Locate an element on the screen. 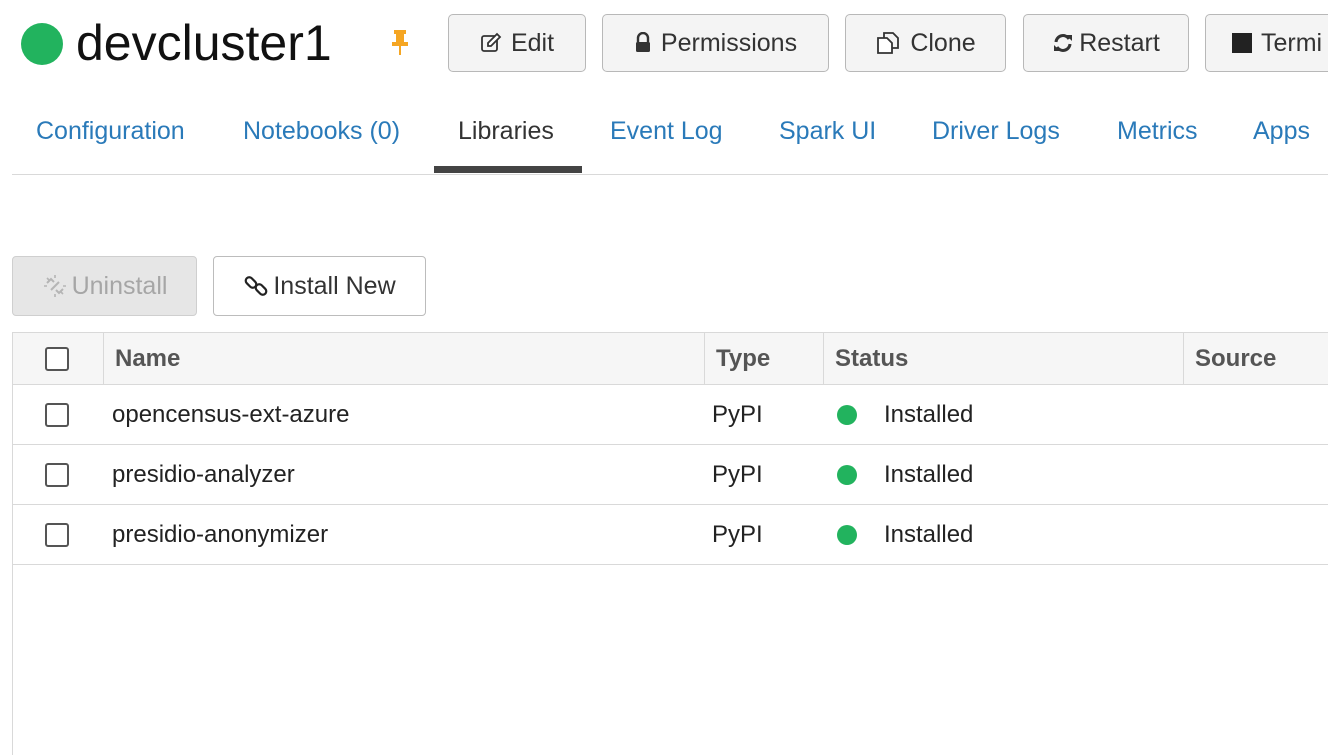 This screenshot has width=1328, height=755. clone-icon is located at coordinates (888, 43).